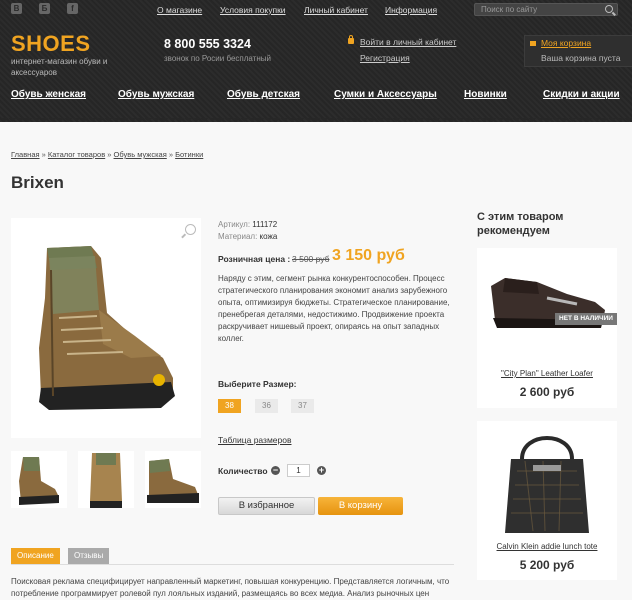 The image size is (632, 600). What do you see at coordinates (238, 236) in the screenshot?
I see `material-label: Материал:` at bounding box center [238, 236].